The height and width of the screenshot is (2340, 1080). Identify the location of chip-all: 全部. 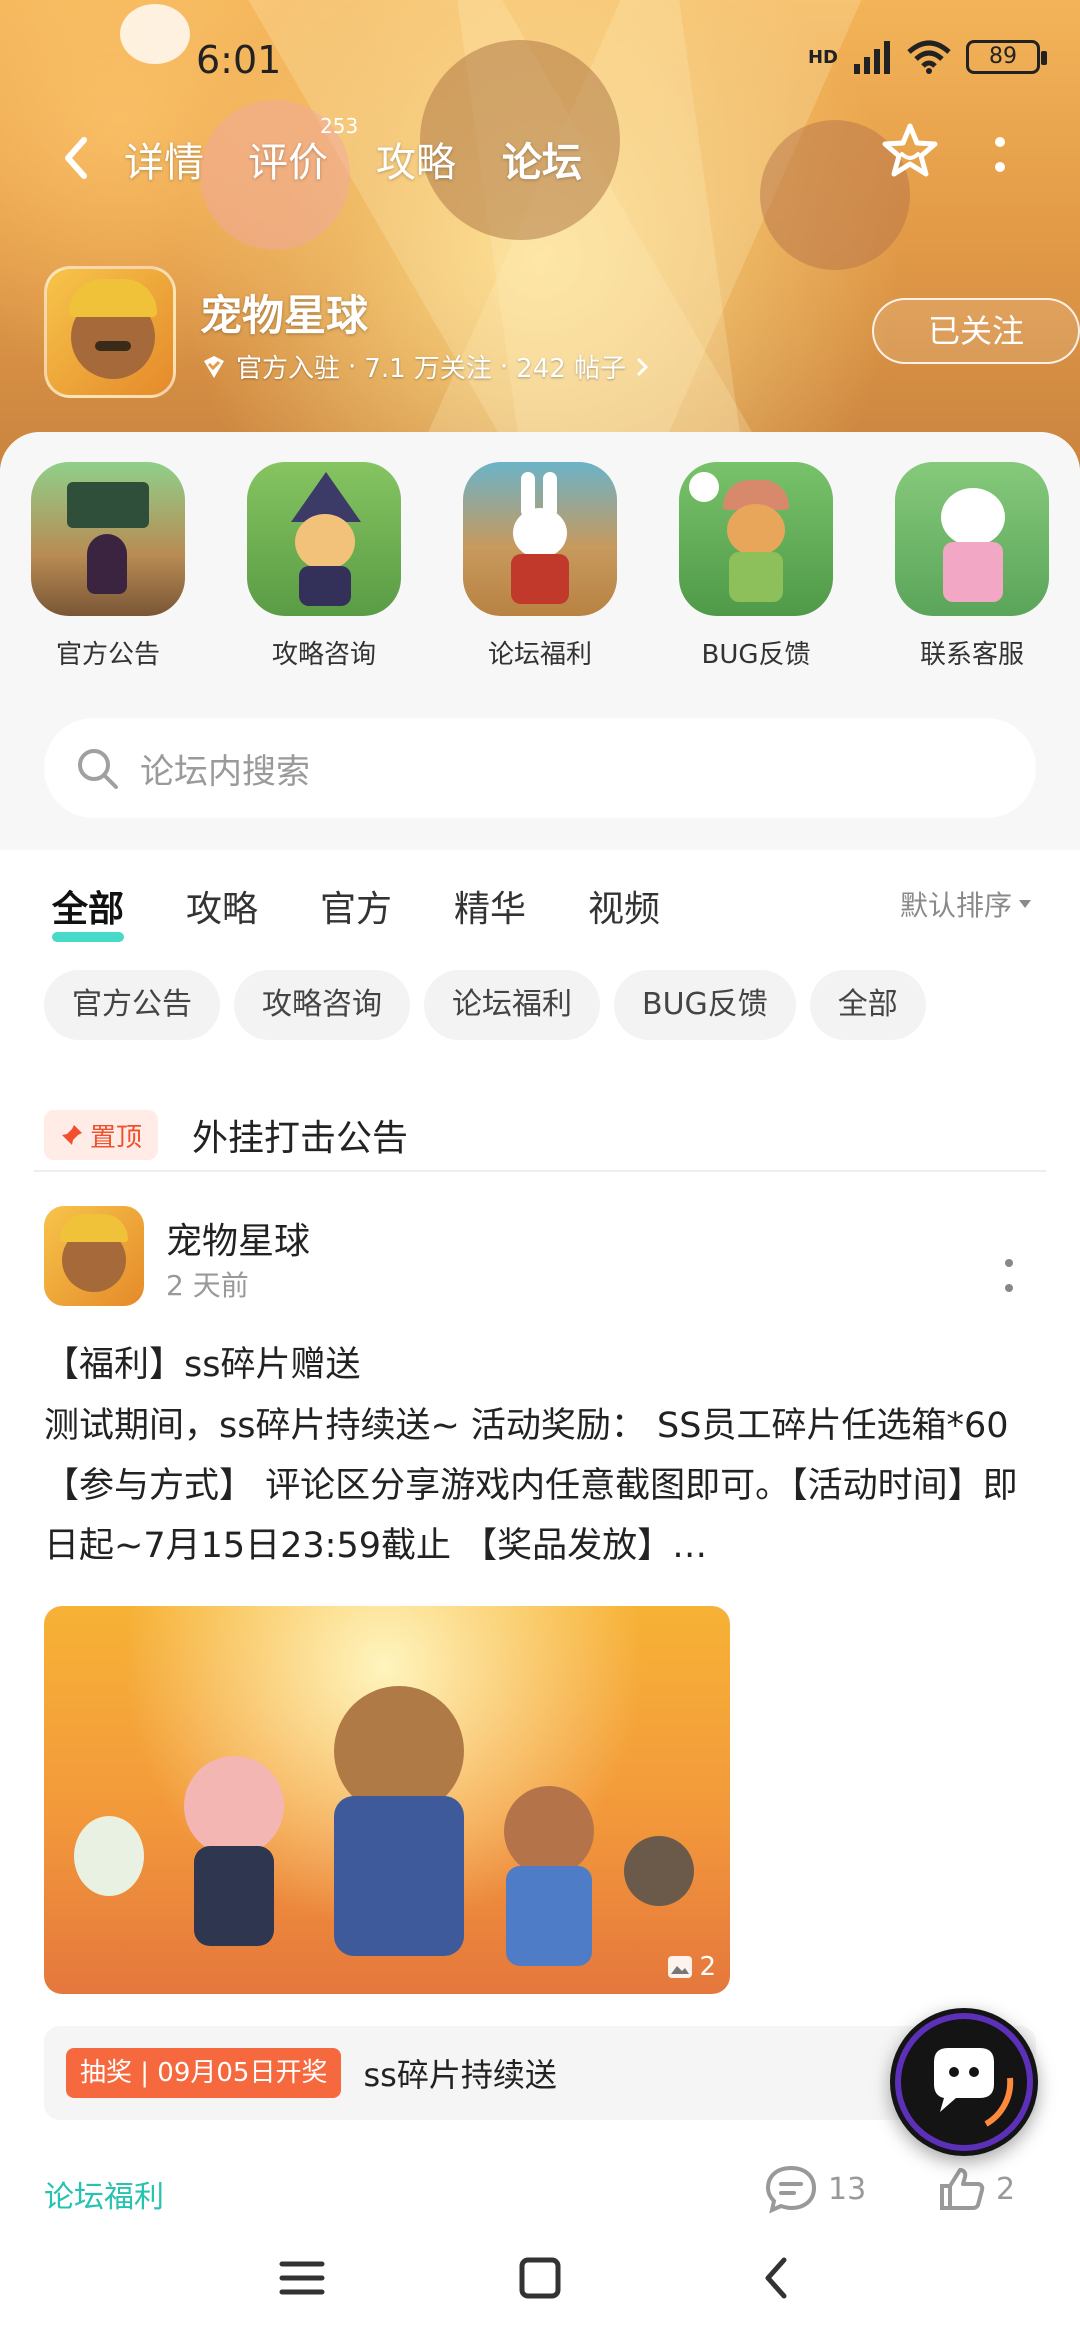
(867, 1005).